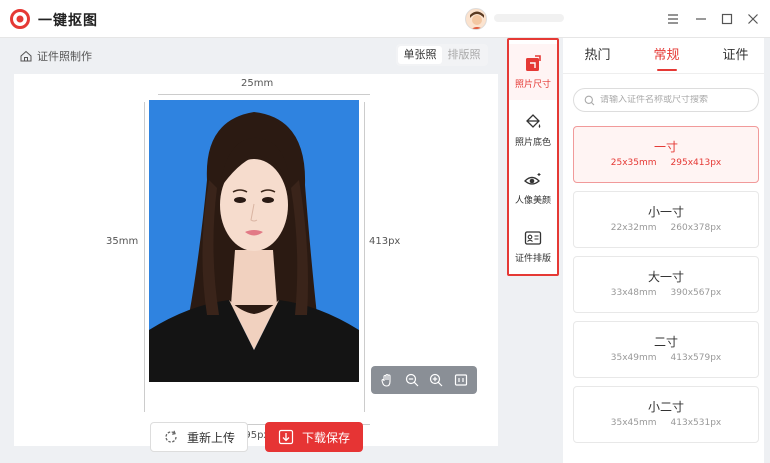 The height and width of the screenshot is (463, 770). What do you see at coordinates (532, 178) in the screenshot?
I see `eye-sparkle-icon` at bounding box center [532, 178].